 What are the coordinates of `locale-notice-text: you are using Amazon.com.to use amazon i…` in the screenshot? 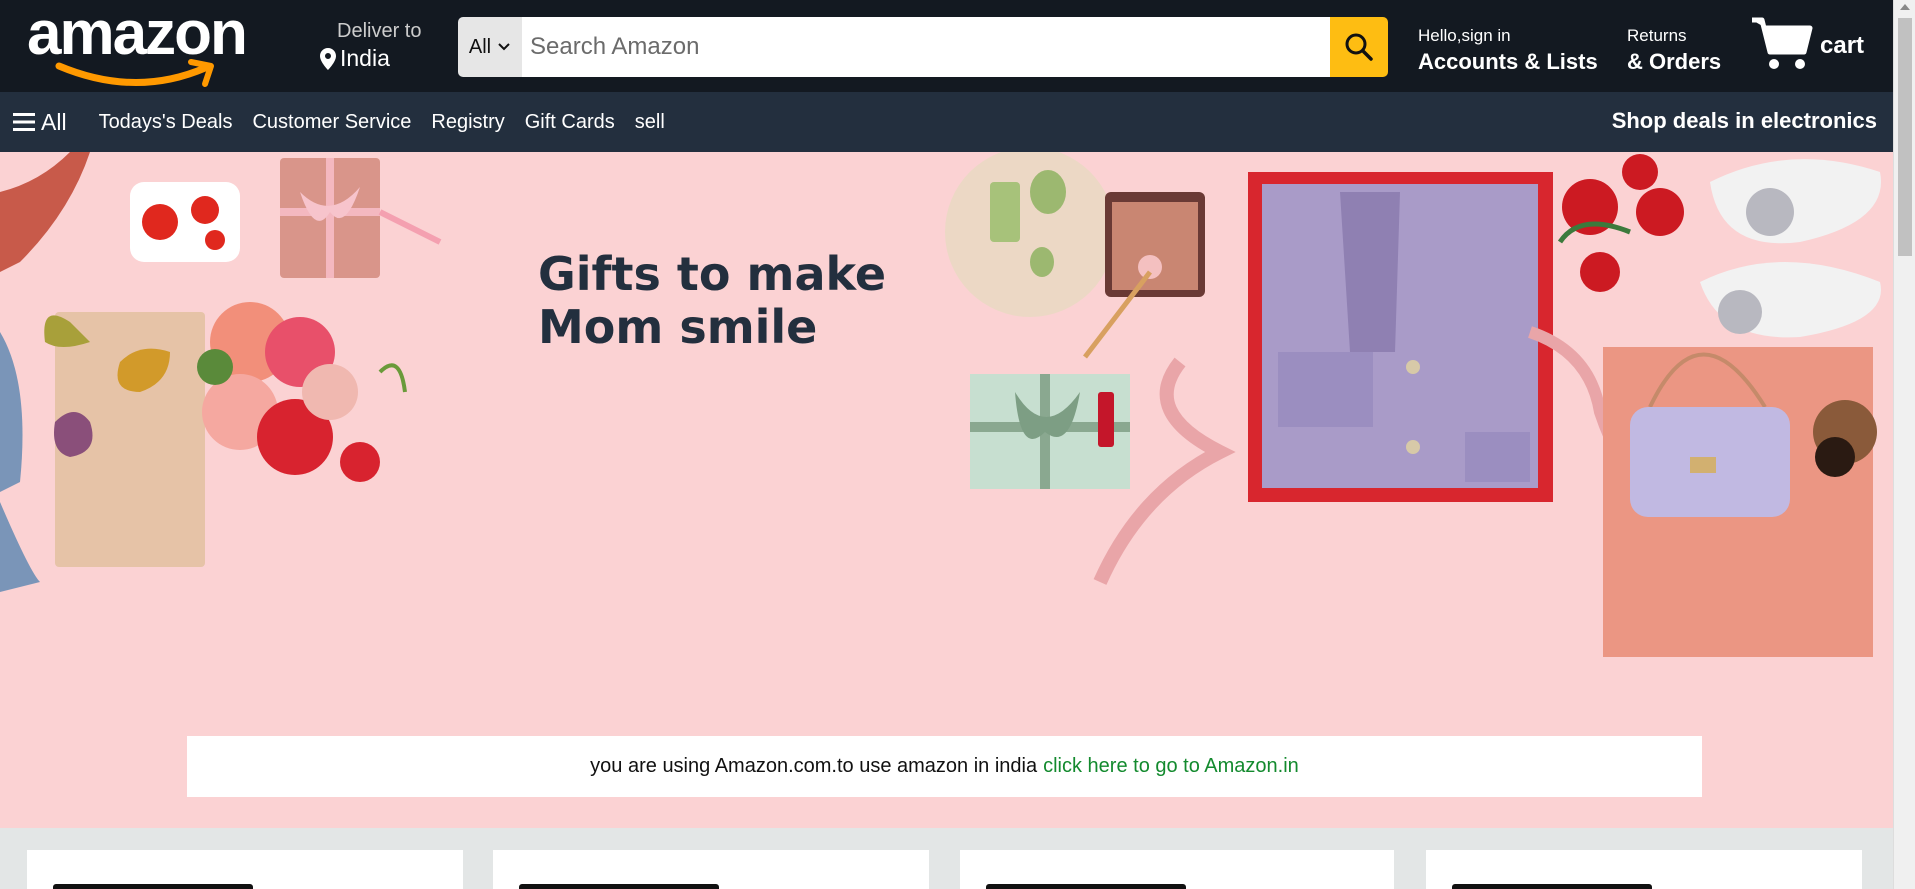 It's located at (814, 766).